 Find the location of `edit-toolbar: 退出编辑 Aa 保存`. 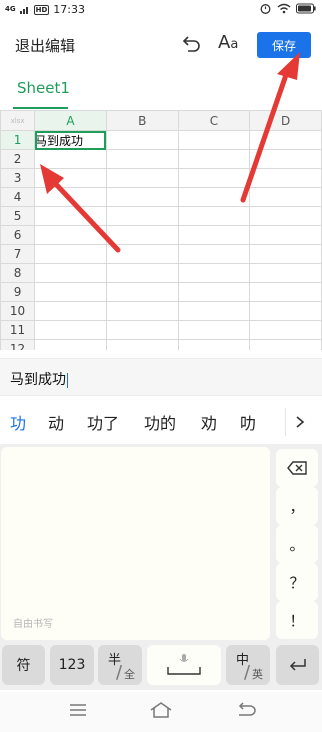

edit-toolbar: 退出编辑 Aa 保存 is located at coordinates (161, 45).